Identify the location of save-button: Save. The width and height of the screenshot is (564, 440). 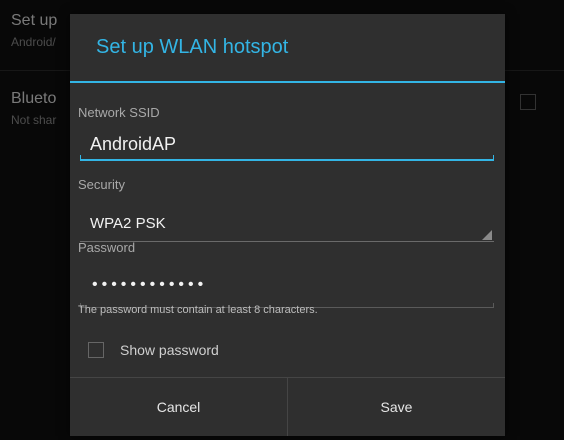
(396, 407).